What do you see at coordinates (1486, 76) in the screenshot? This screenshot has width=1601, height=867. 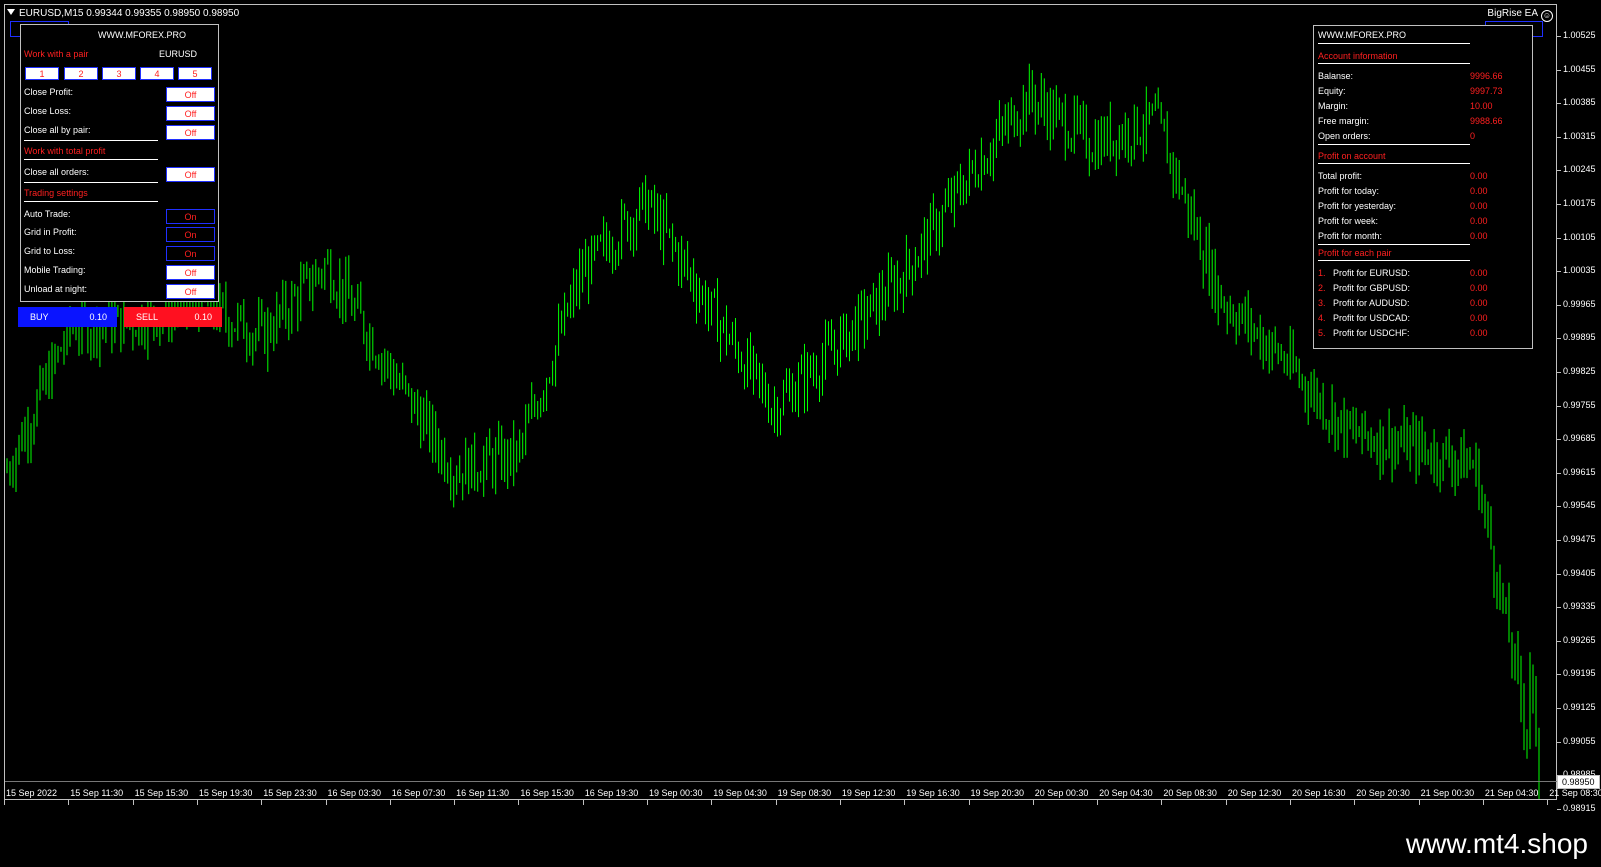 I see `balance-value: 9996.66` at bounding box center [1486, 76].